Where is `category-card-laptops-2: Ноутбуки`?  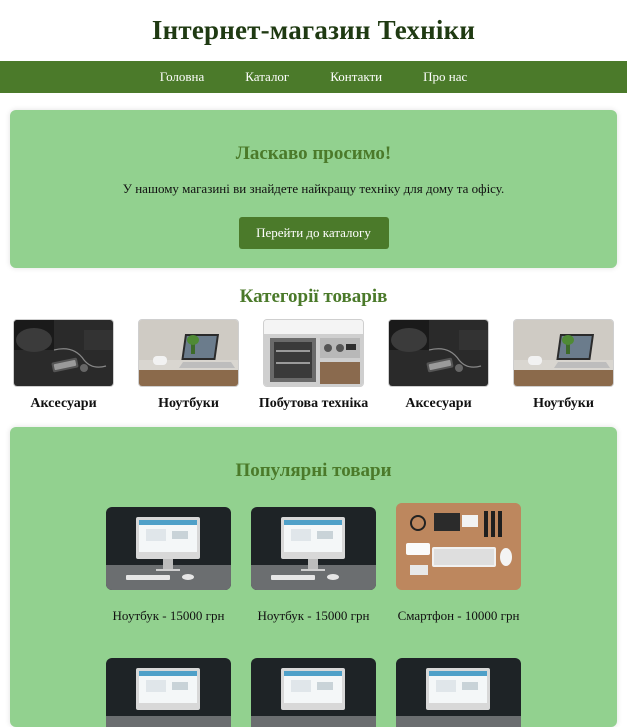
category-card-laptops-2: Ноутбуки is located at coordinates (563, 365).